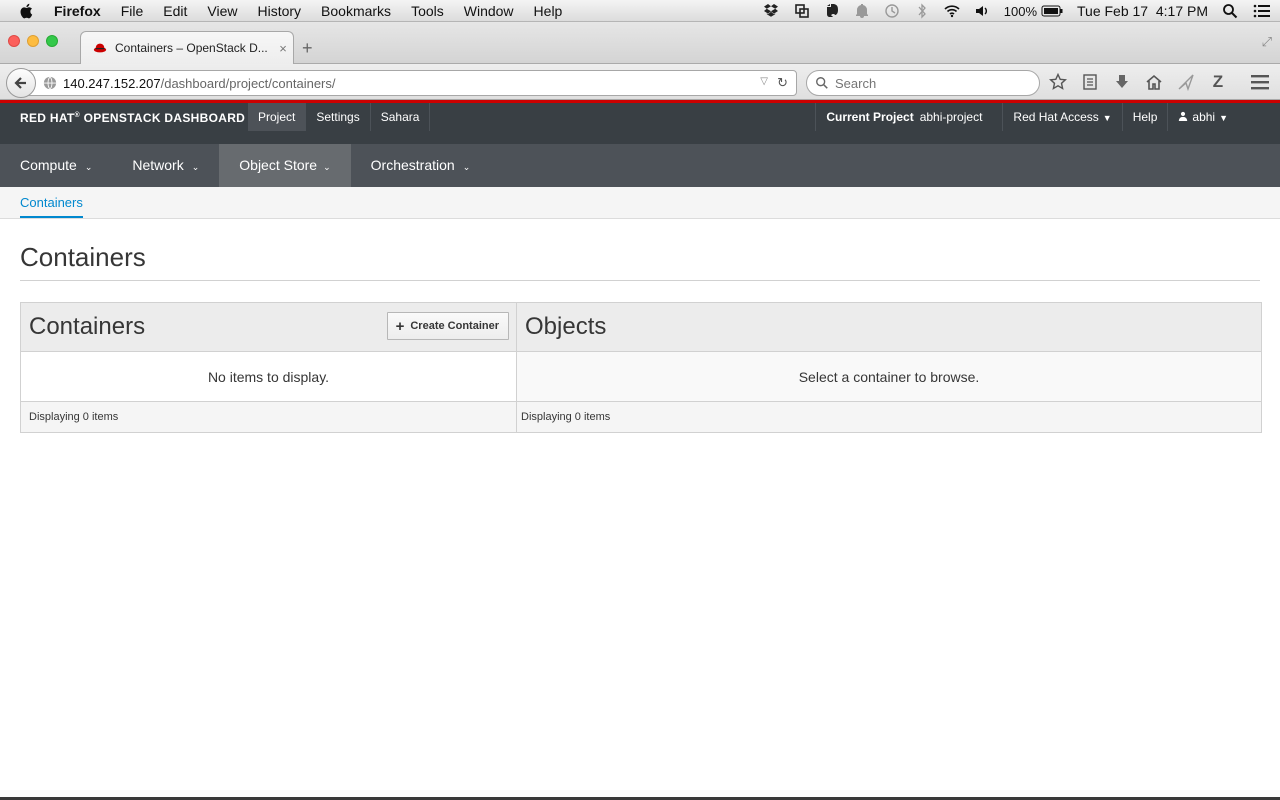 The width and height of the screenshot is (1280, 800). I want to click on window-close-button, so click(14, 41).